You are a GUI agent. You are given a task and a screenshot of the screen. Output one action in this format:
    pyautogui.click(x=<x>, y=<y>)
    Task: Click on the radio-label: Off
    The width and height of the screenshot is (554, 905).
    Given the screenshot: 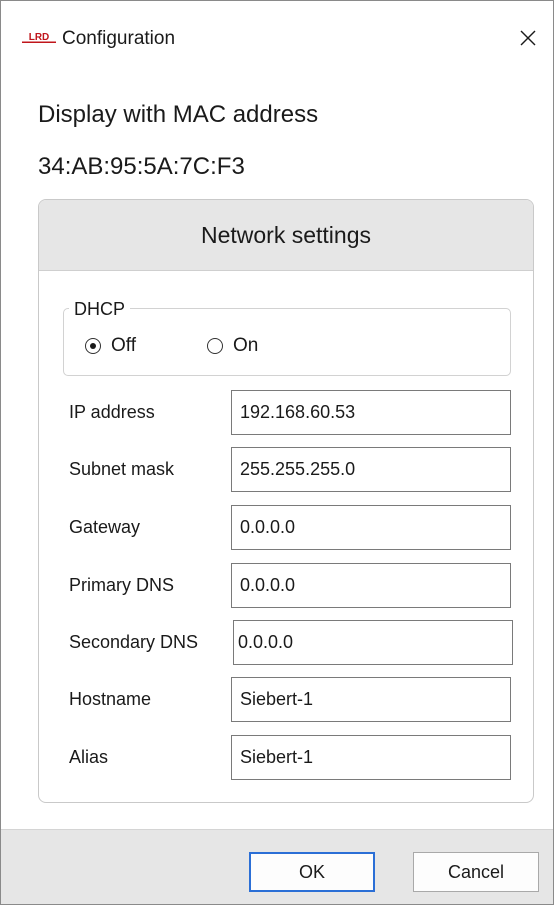 What is the action you would take?
    pyautogui.click(x=123, y=345)
    